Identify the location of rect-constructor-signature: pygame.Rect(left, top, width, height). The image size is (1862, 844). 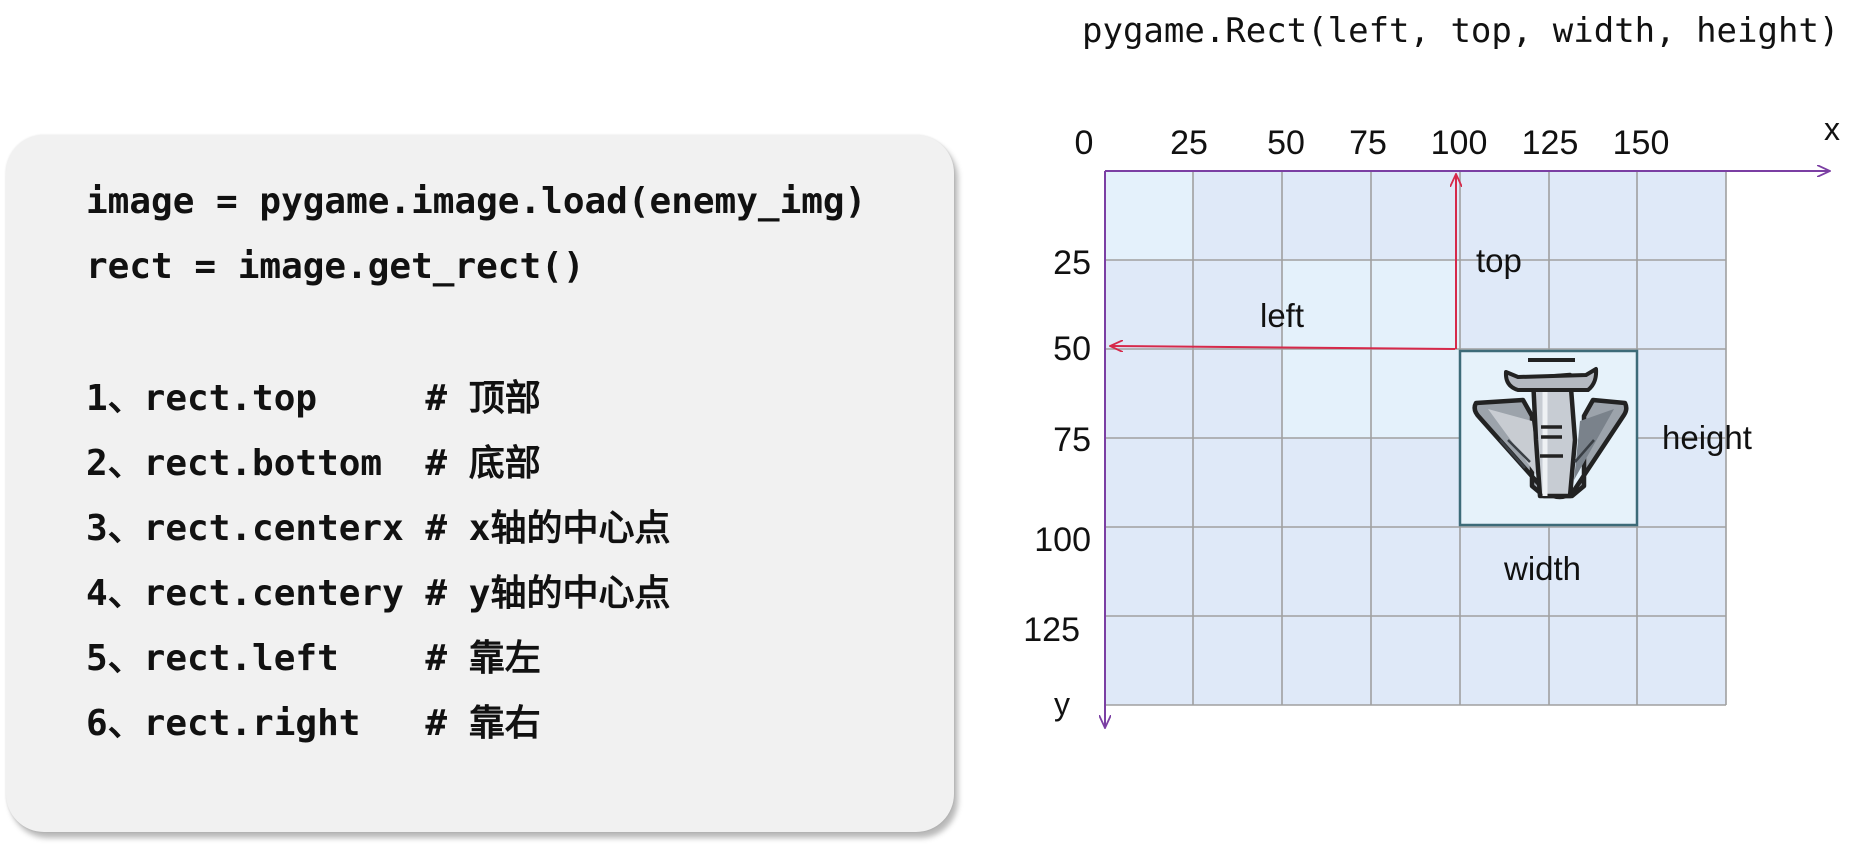
(1460, 31).